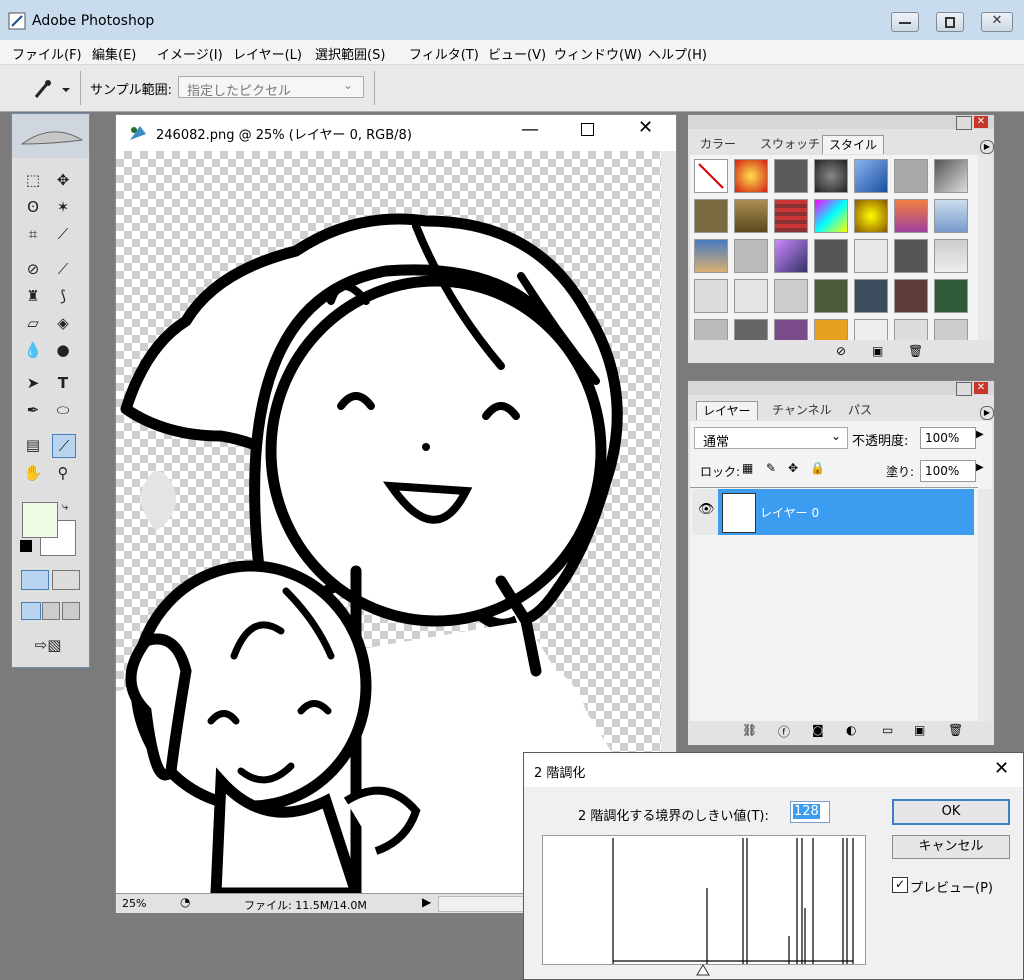 The height and width of the screenshot is (980, 1024). I want to click on opacity-arrow-icon: ▶, so click(980, 434).